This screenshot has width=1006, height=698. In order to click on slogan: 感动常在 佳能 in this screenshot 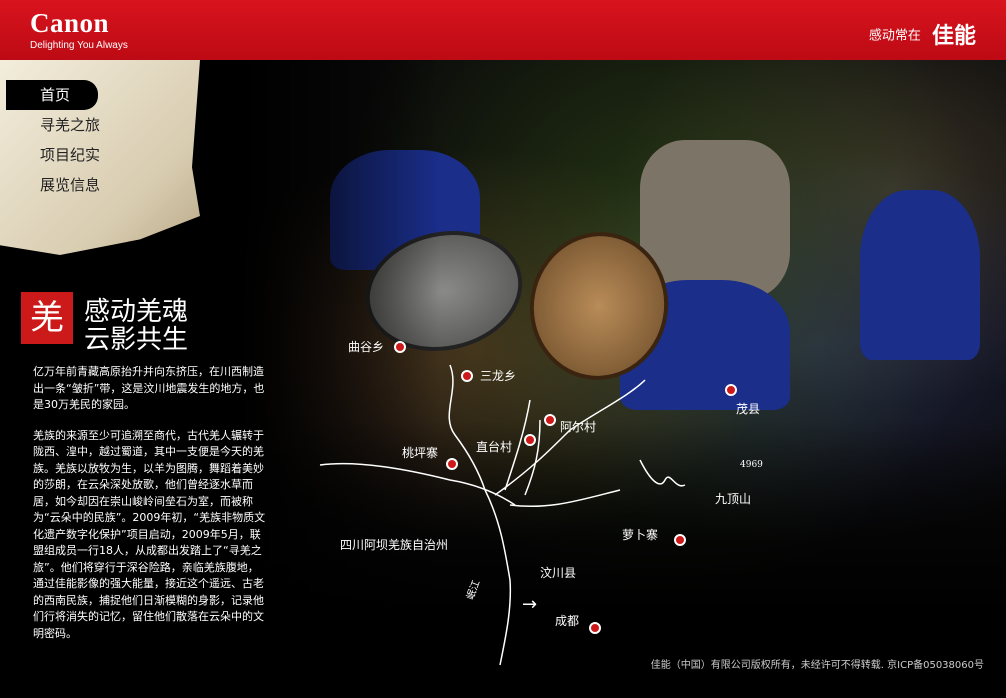, I will do `click(922, 34)`.